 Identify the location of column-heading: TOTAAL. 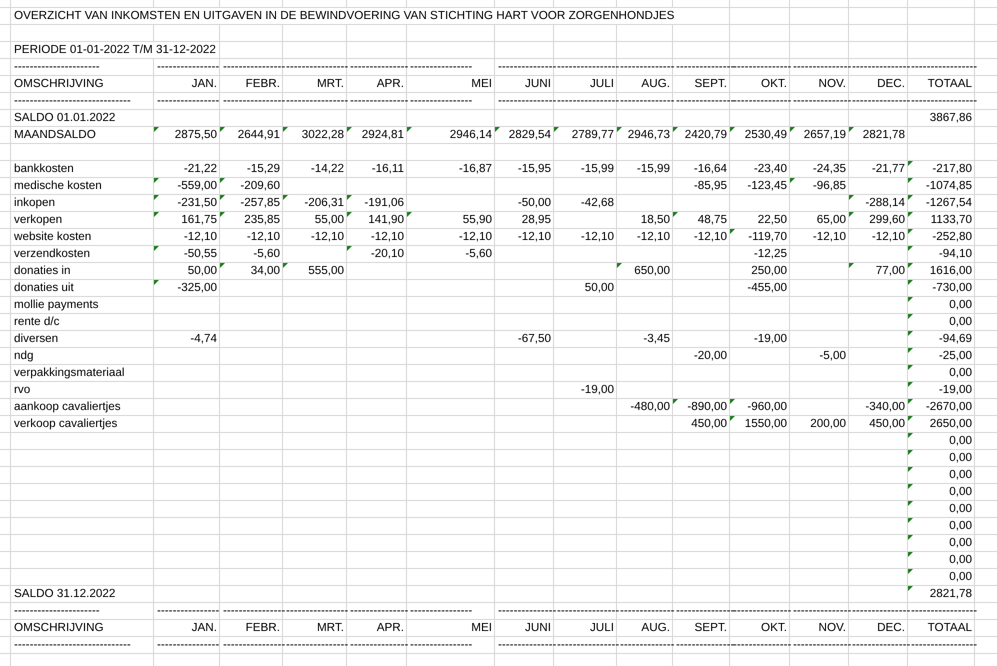
(949, 84).